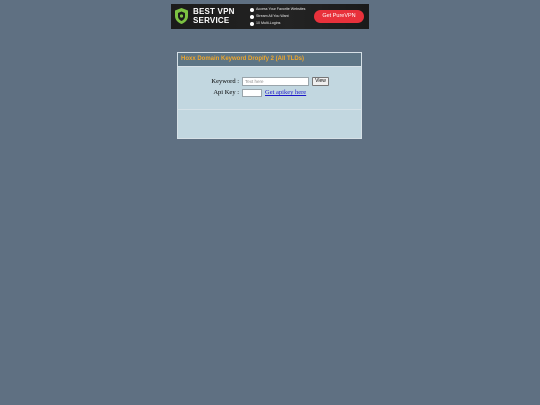  I want to click on banner-feature-text: 10 Multi-Logins, so click(268, 23).